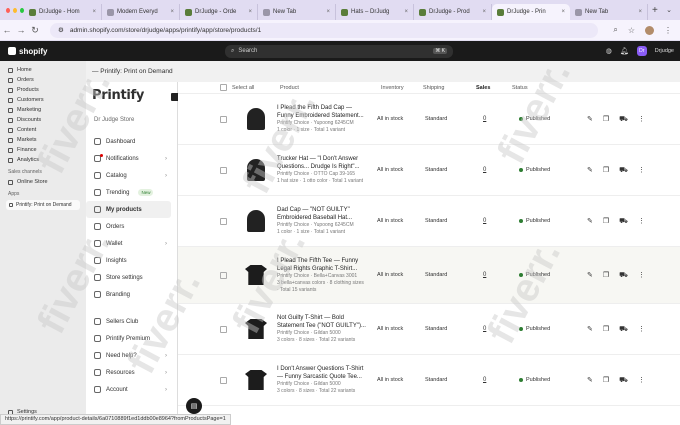  I want to click on store-switcher-icon: ◍, so click(609, 51).